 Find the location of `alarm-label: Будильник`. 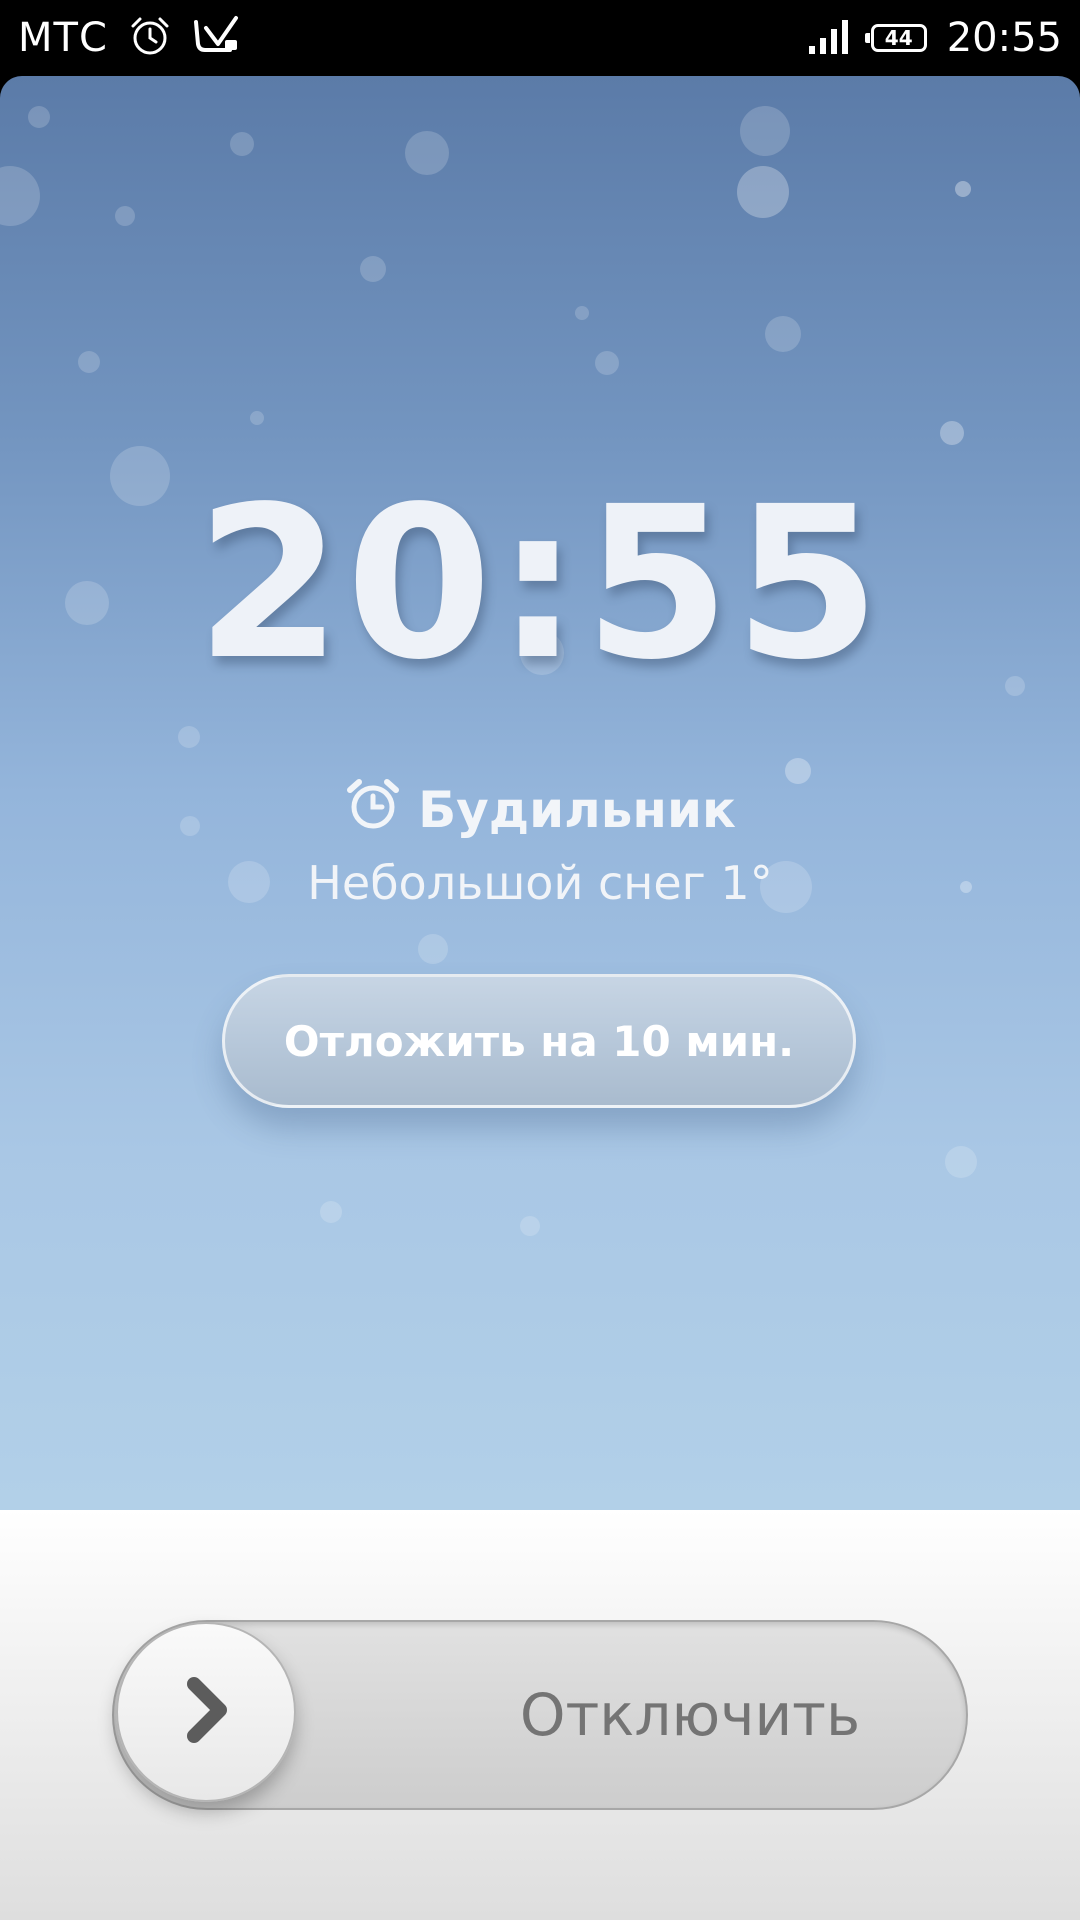

alarm-label: Будильник is located at coordinates (577, 810).